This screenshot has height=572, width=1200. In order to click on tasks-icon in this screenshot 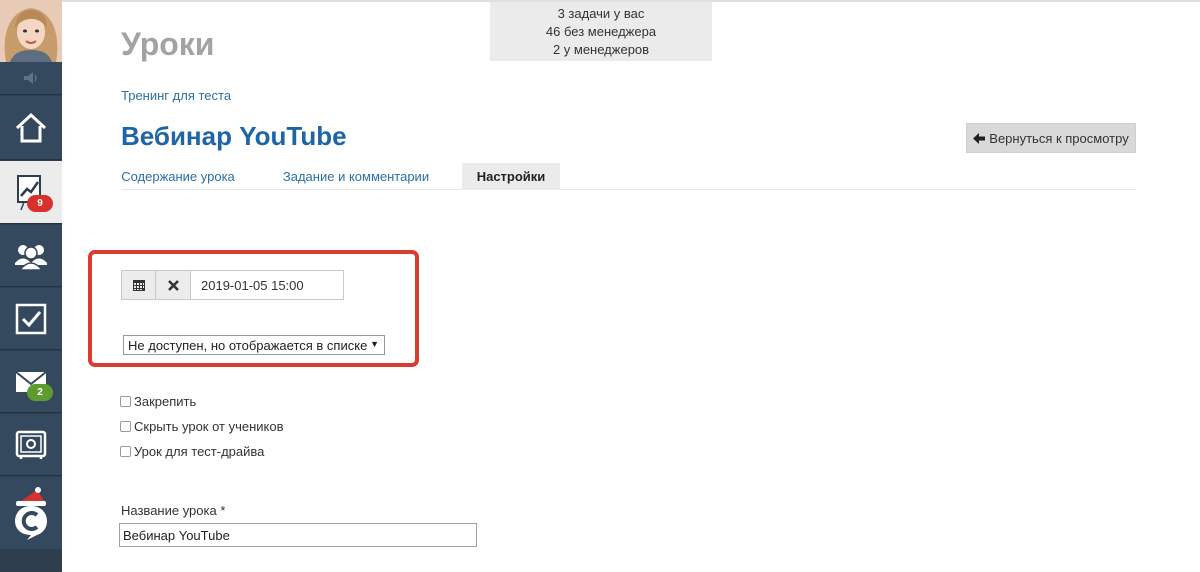, I will do `click(31, 318)`.